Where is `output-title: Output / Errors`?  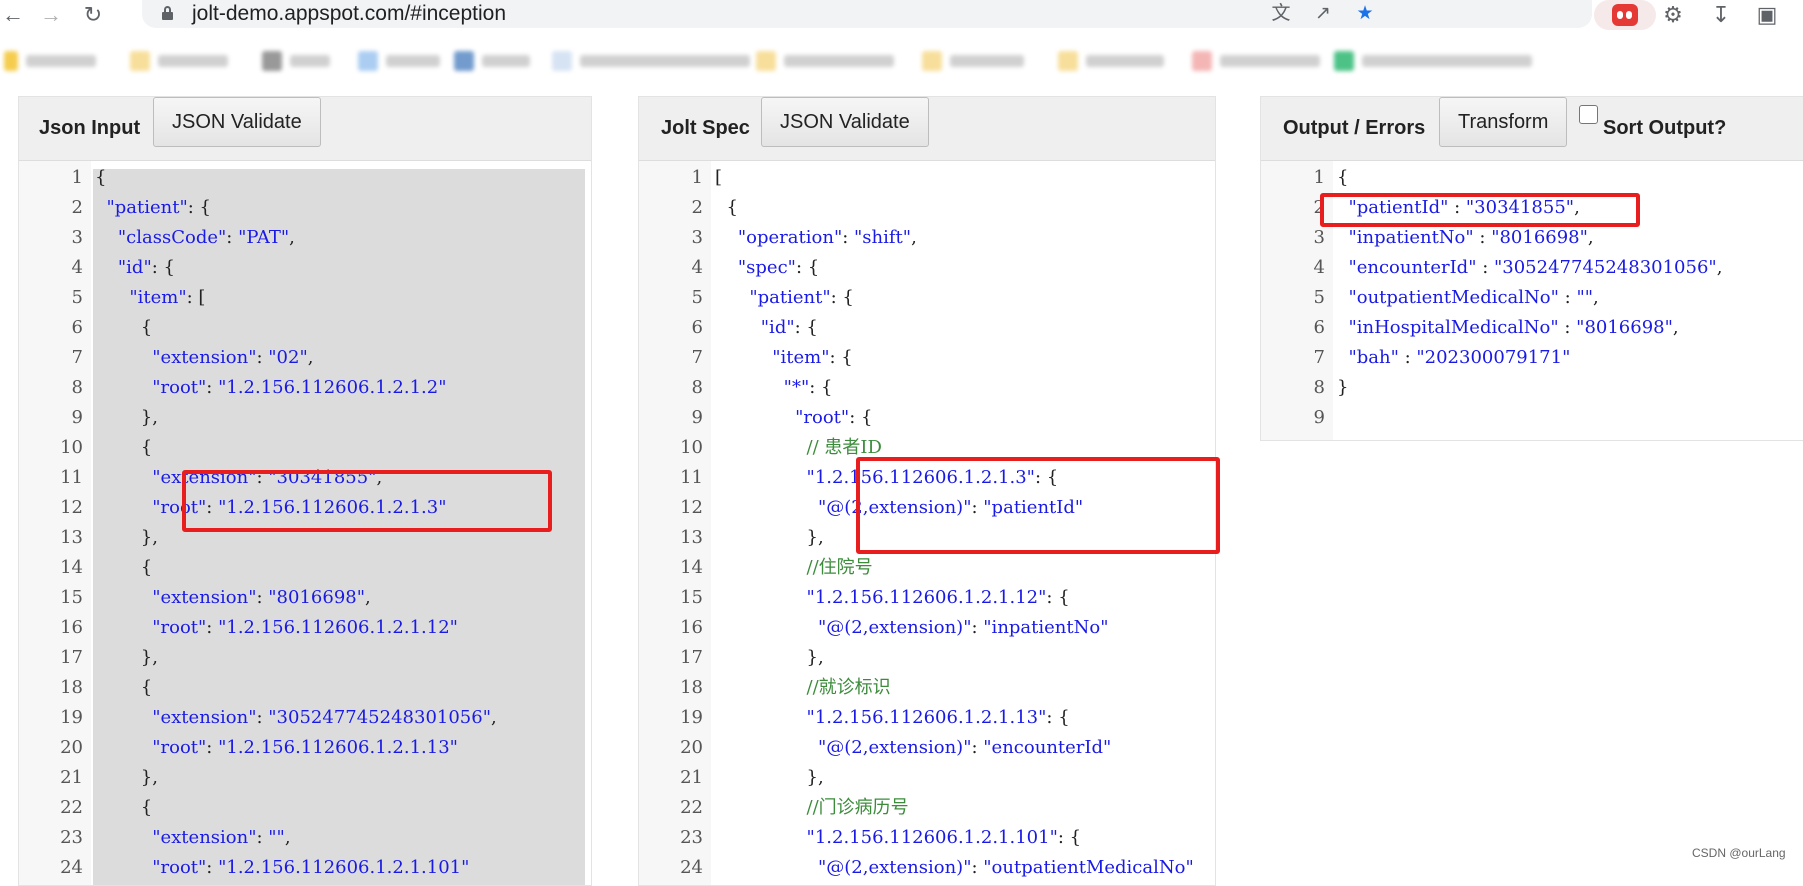
output-title: Output / Errors is located at coordinates (1354, 128).